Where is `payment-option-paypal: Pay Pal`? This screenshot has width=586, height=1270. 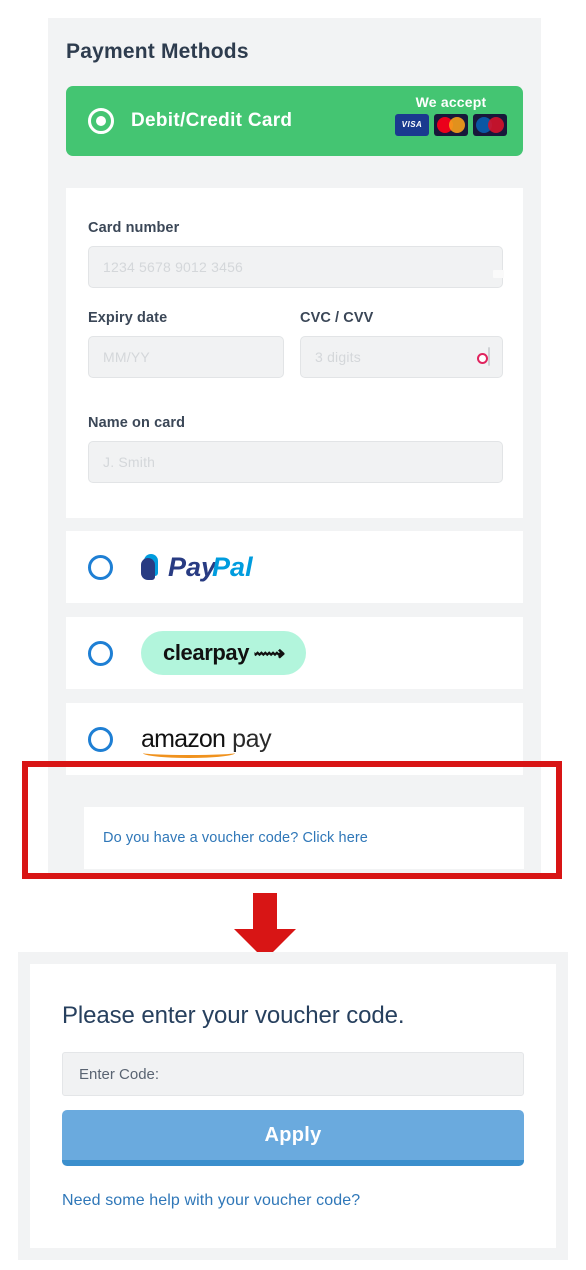
payment-option-paypal: Pay Pal is located at coordinates (294, 567).